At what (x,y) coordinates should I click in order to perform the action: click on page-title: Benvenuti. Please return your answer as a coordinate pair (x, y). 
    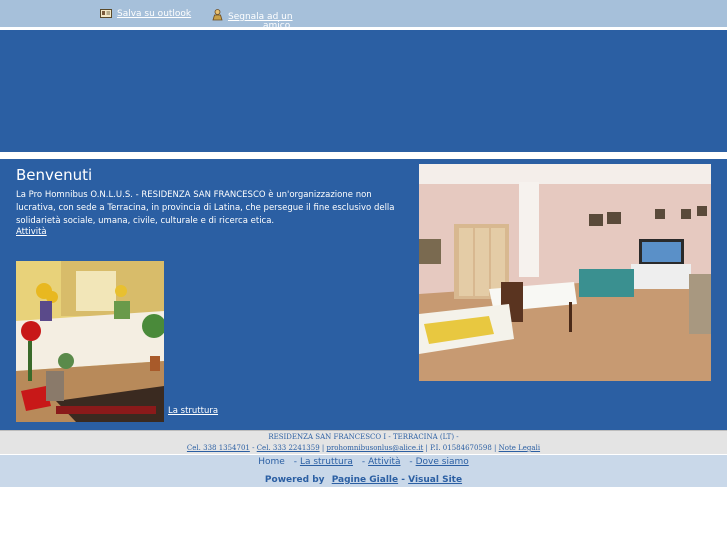
    Looking at the image, I should click on (54, 175).